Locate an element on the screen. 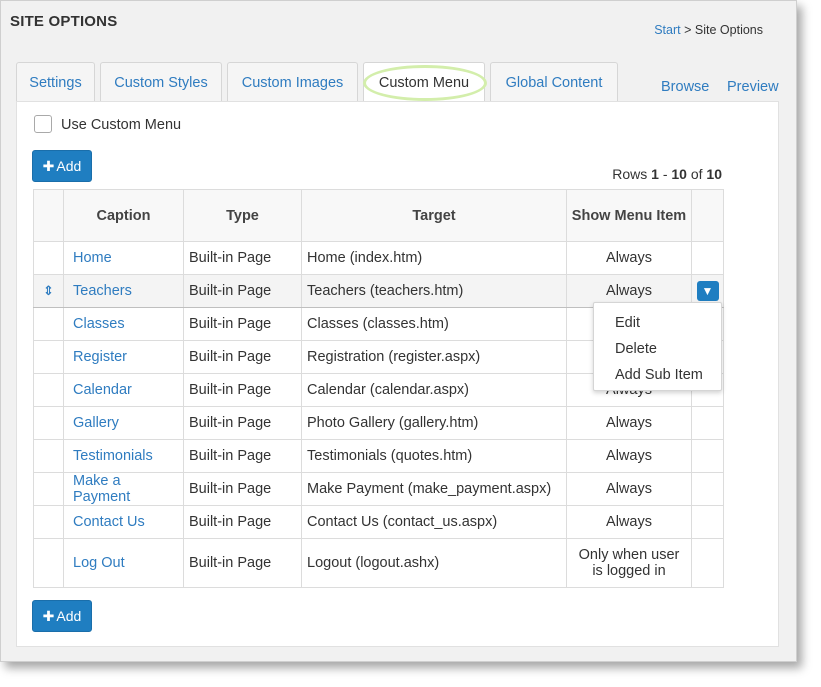 This screenshot has height=687, width=821. header-show-menu-item: Show Menu Item is located at coordinates (629, 215).